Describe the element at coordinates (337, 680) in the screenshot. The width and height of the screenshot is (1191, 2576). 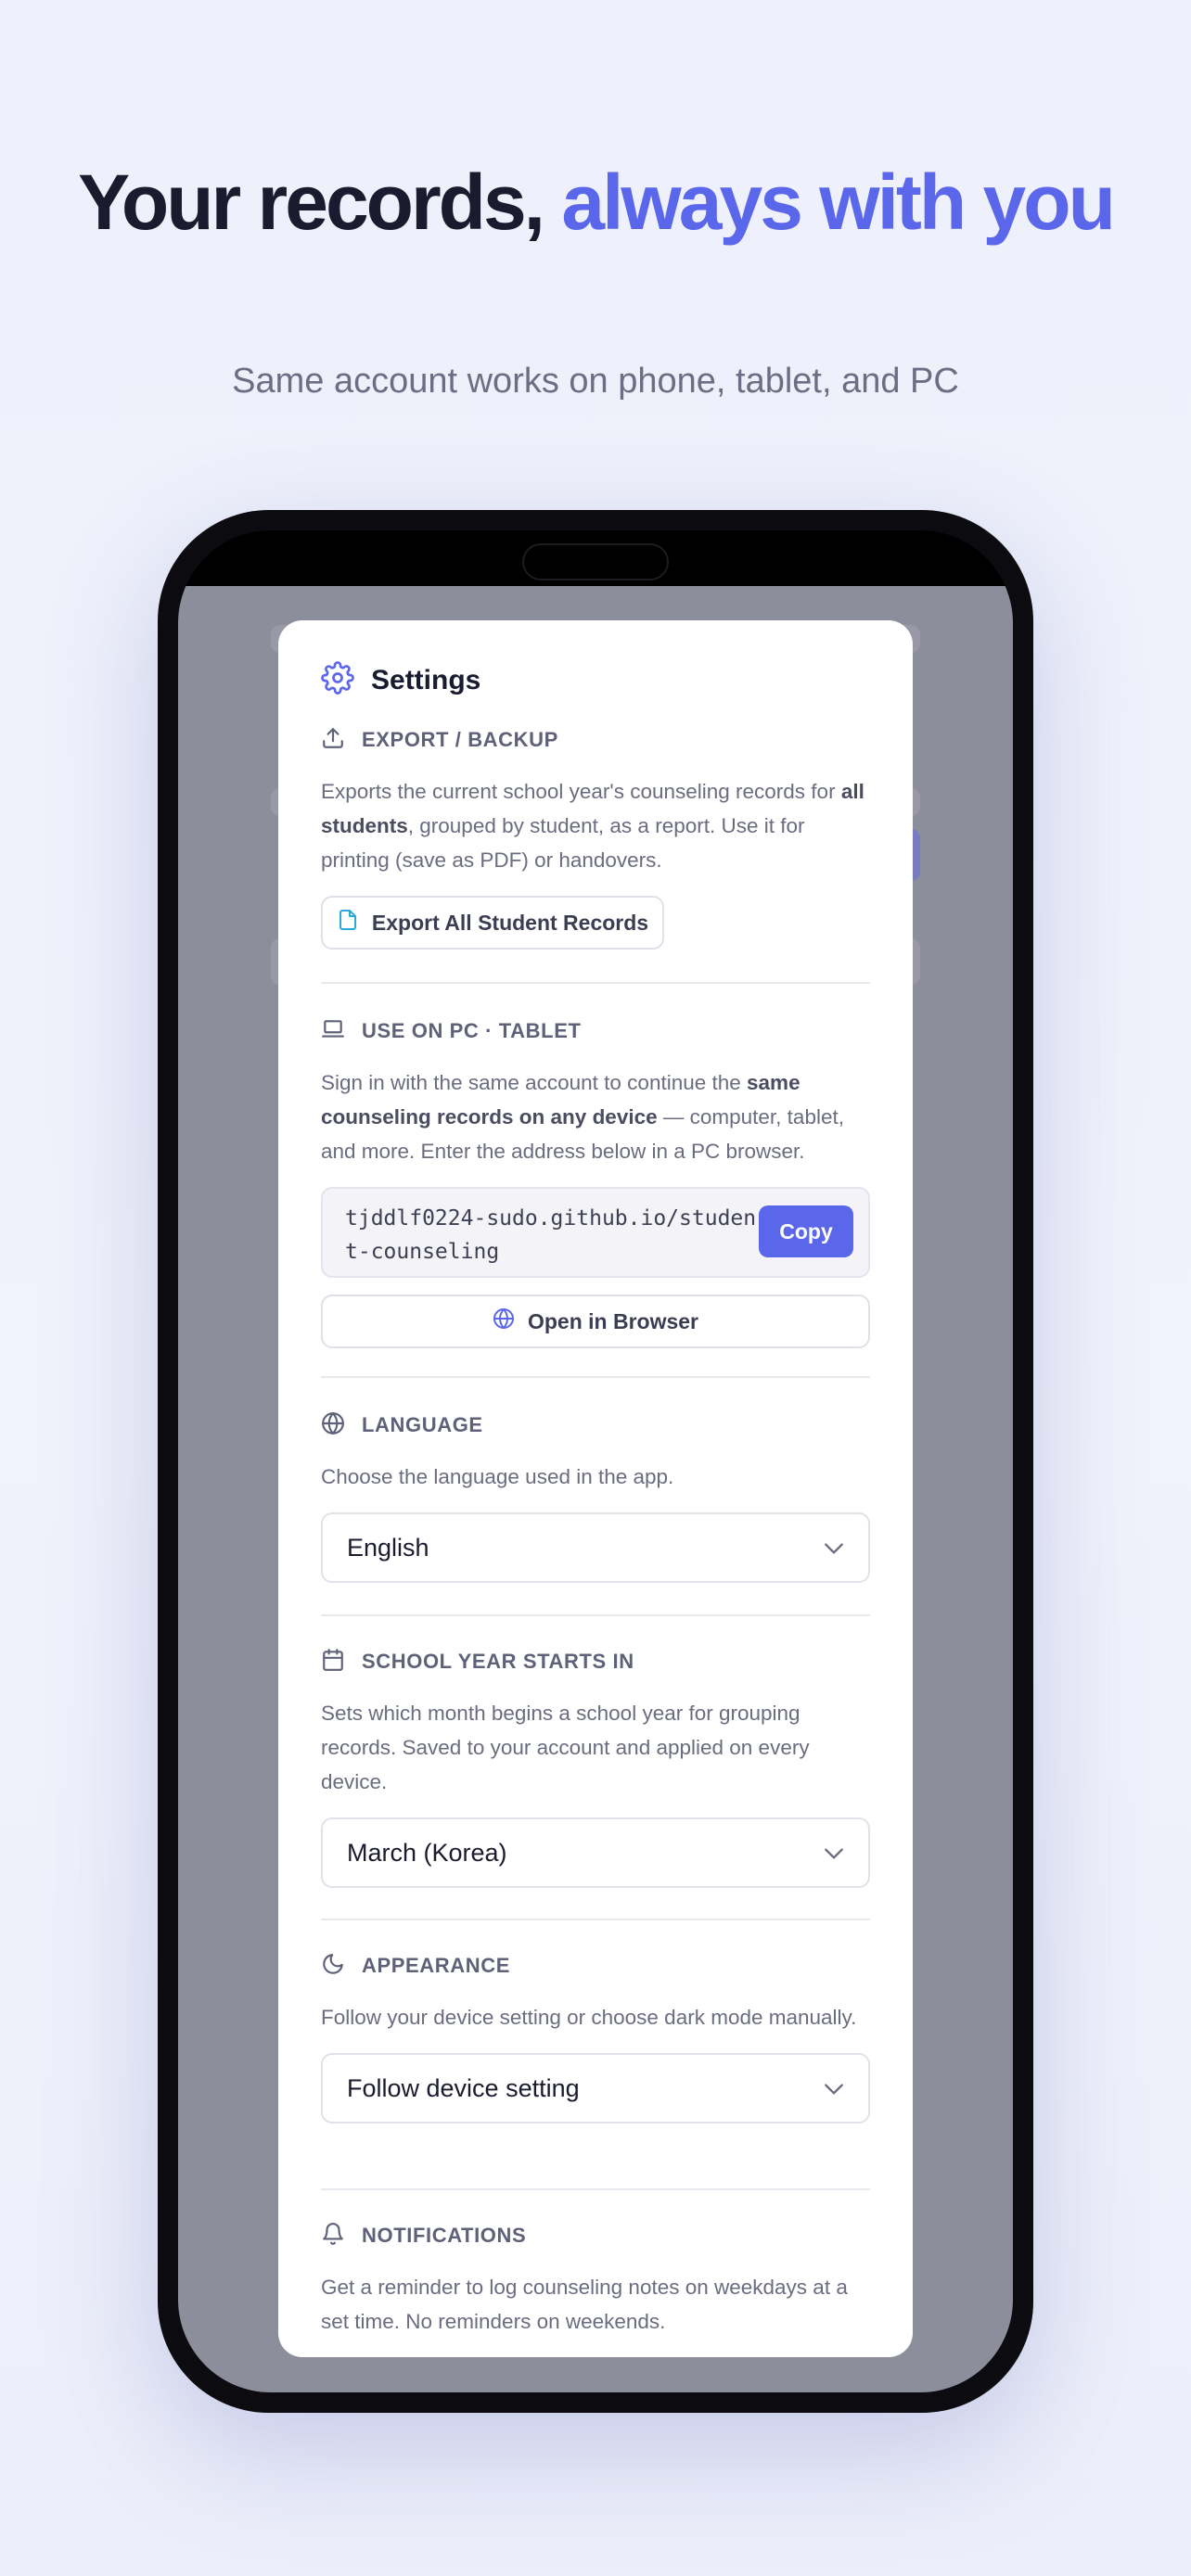
I see `gear-icon` at that location.